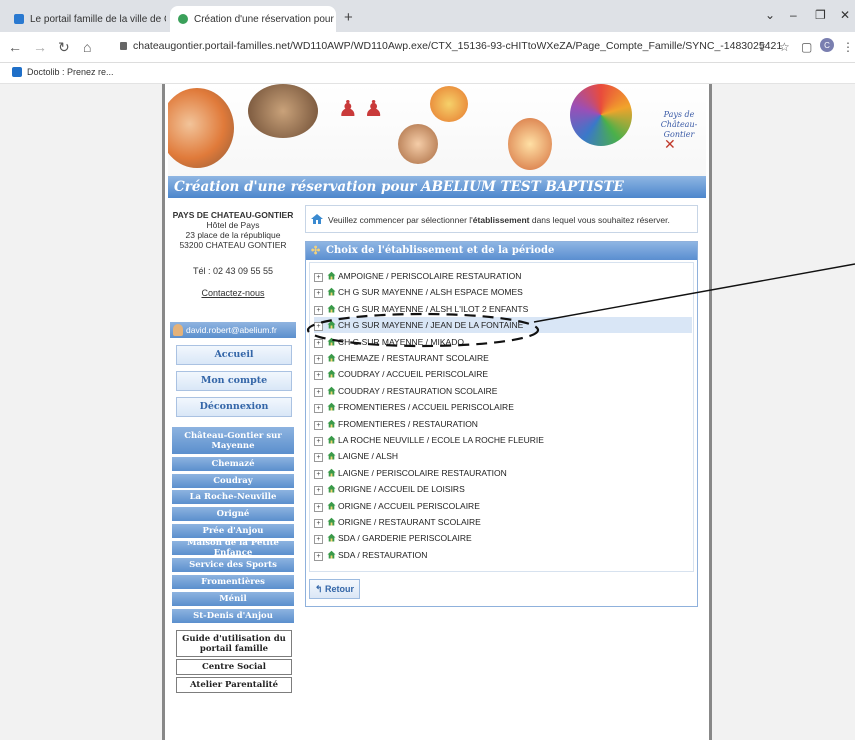 This screenshot has height=740, width=855. What do you see at coordinates (845, 15) in the screenshot?
I see `close-window-icon: ✕` at bounding box center [845, 15].